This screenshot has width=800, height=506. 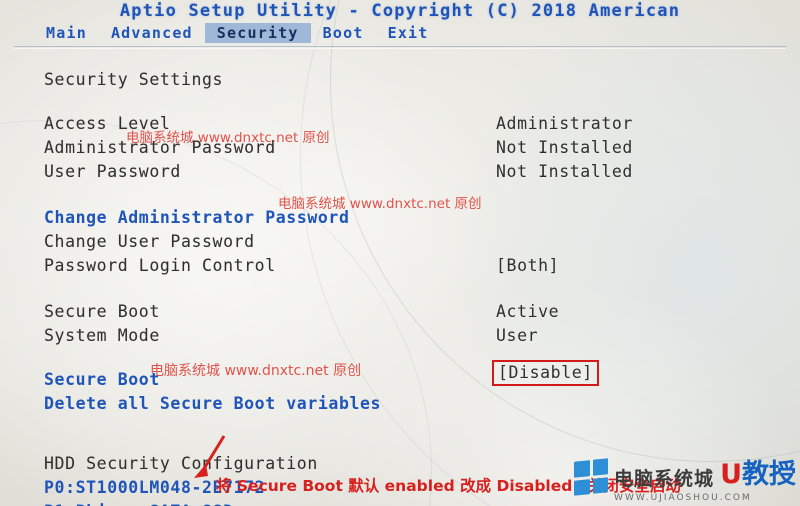 What do you see at coordinates (683, 497) in the screenshot?
I see `logo-url: WWW.UJIAOSHOU.COM` at bounding box center [683, 497].